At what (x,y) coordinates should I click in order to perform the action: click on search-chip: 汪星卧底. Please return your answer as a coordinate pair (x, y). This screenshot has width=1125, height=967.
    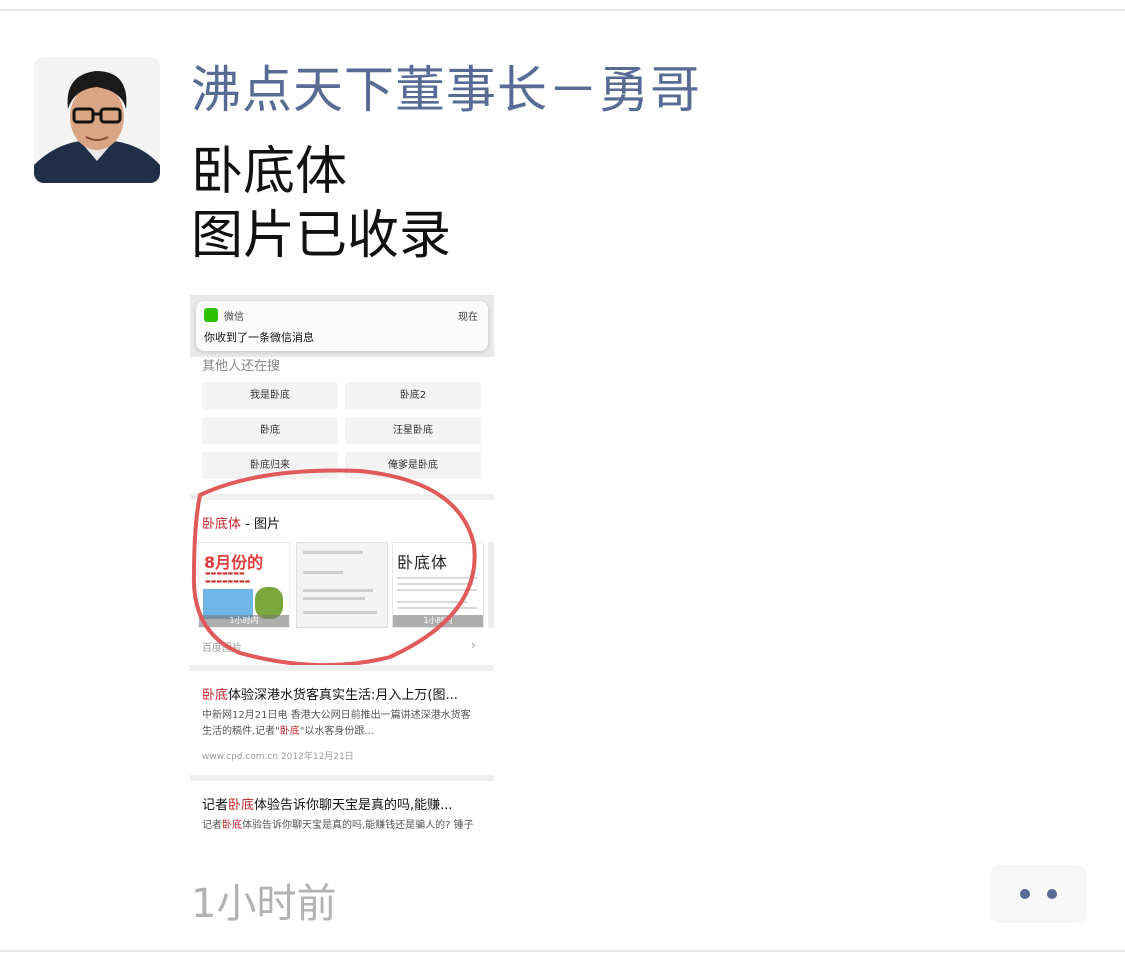
    Looking at the image, I should click on (413, 430).